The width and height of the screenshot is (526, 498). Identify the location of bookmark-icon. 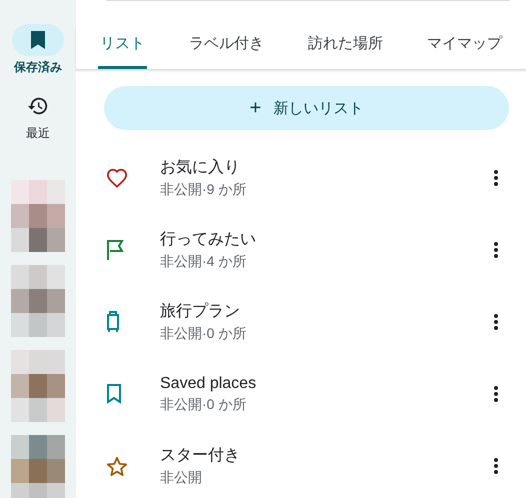
(38, 40).